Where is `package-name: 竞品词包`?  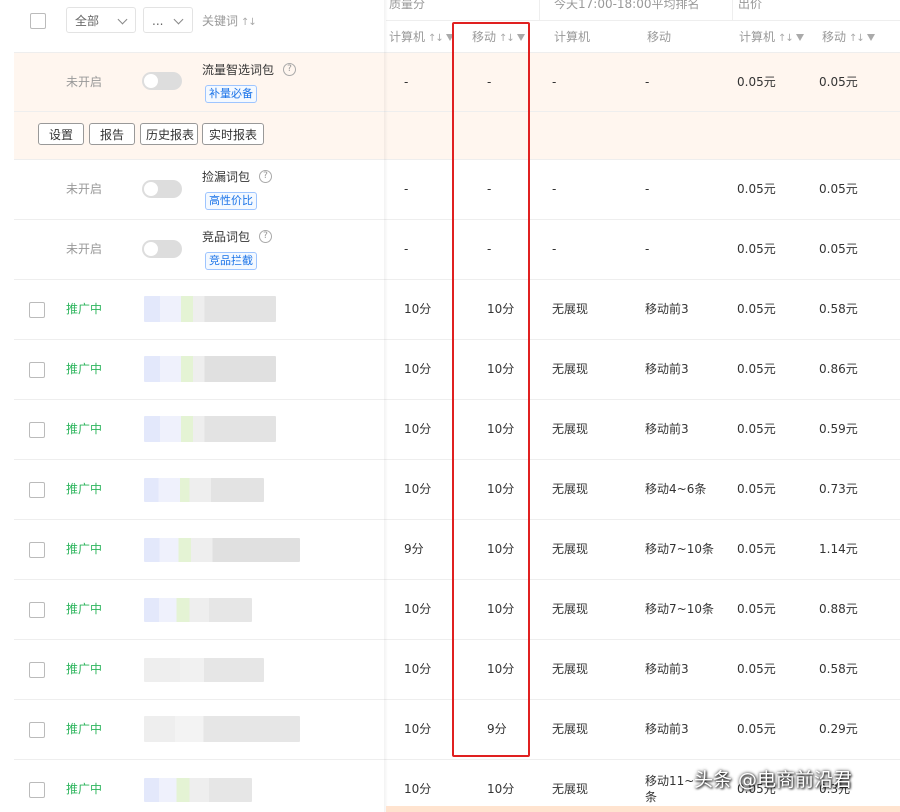 package-name: 竞品词包 is located at coordinates (226, 237).